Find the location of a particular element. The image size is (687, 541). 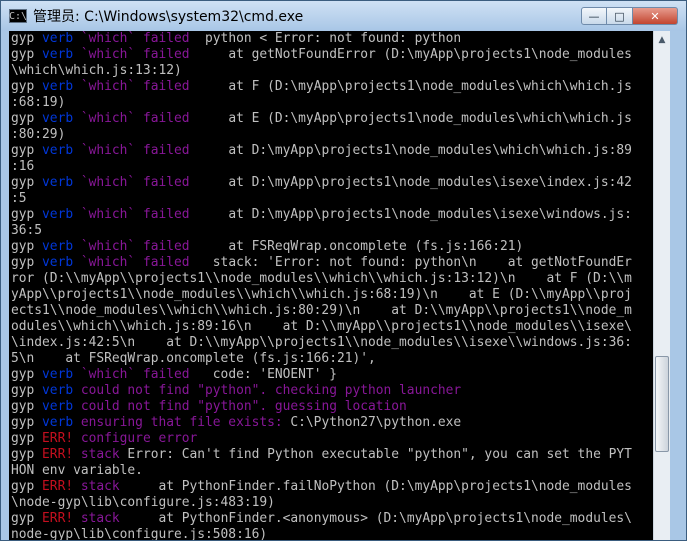

console-line: :5 is located at coordinates (321, 199).